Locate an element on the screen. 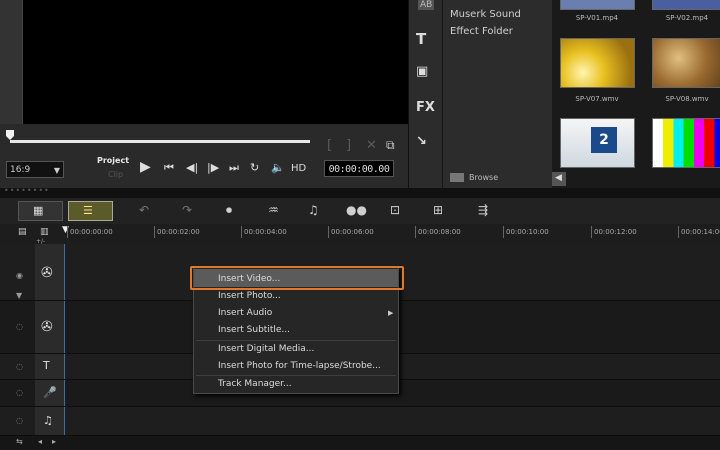  hd-toggle: HD is located at coordinates (298, 168).